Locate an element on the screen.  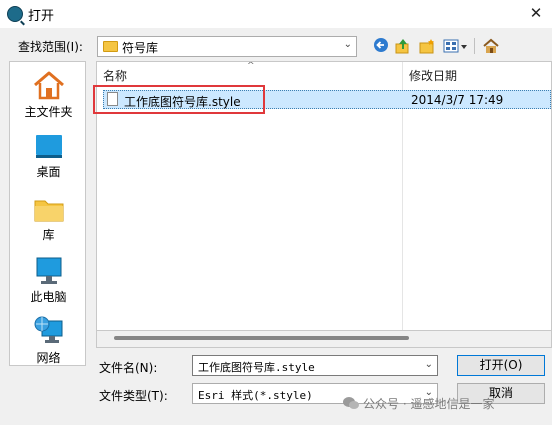
computer-icon is located at coordinates (48, 270).